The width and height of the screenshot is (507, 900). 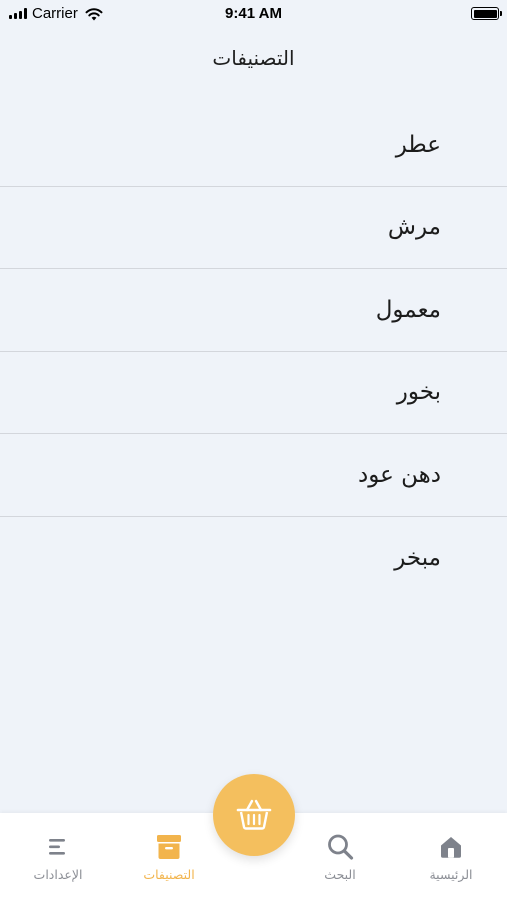 I want to click on tab-search: البحث, so click(x=340, y=857).